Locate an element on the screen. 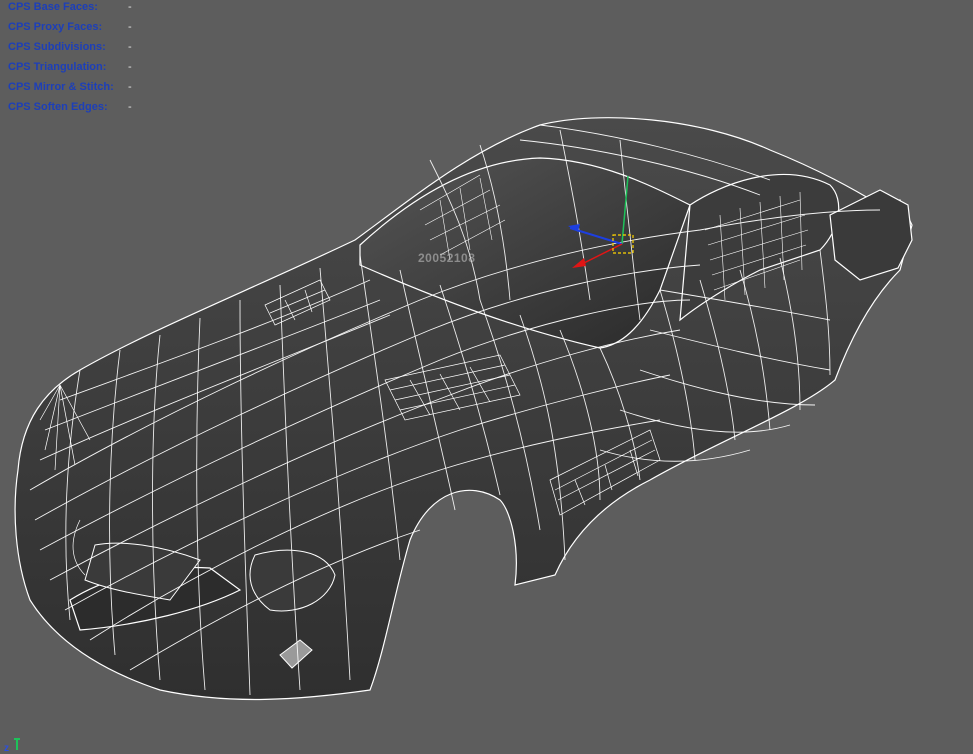 The height and width of the screenshot is (754, 973). hud-row-soften-edges: CPS Soften Edges: - is located at coordinates (70, 111).